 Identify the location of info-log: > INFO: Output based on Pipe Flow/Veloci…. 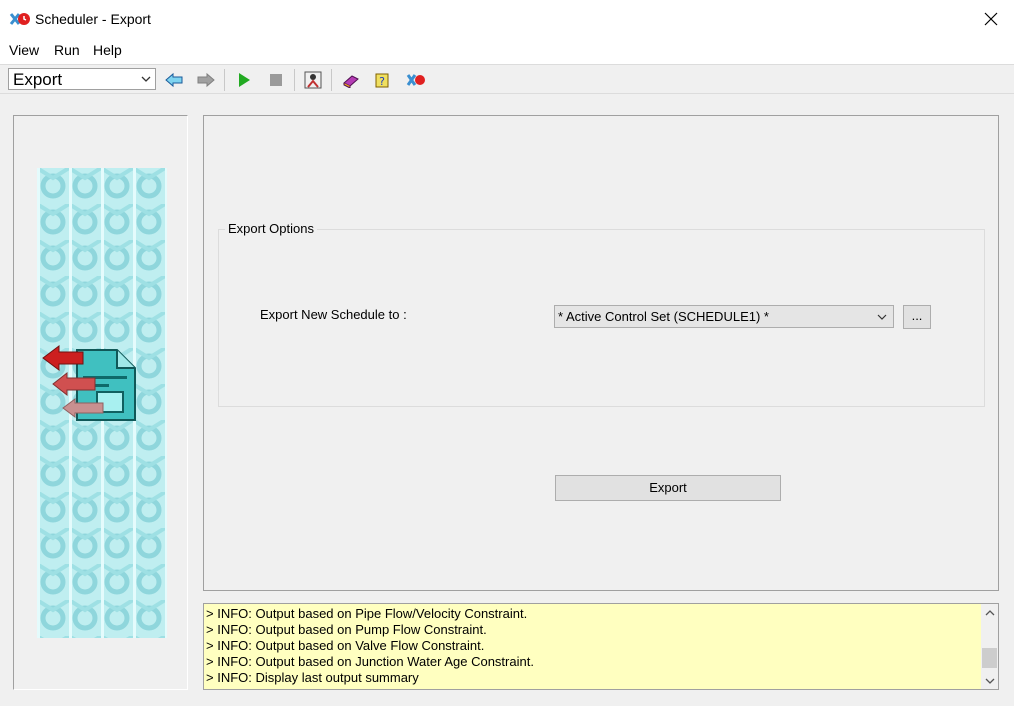
(601, 646).